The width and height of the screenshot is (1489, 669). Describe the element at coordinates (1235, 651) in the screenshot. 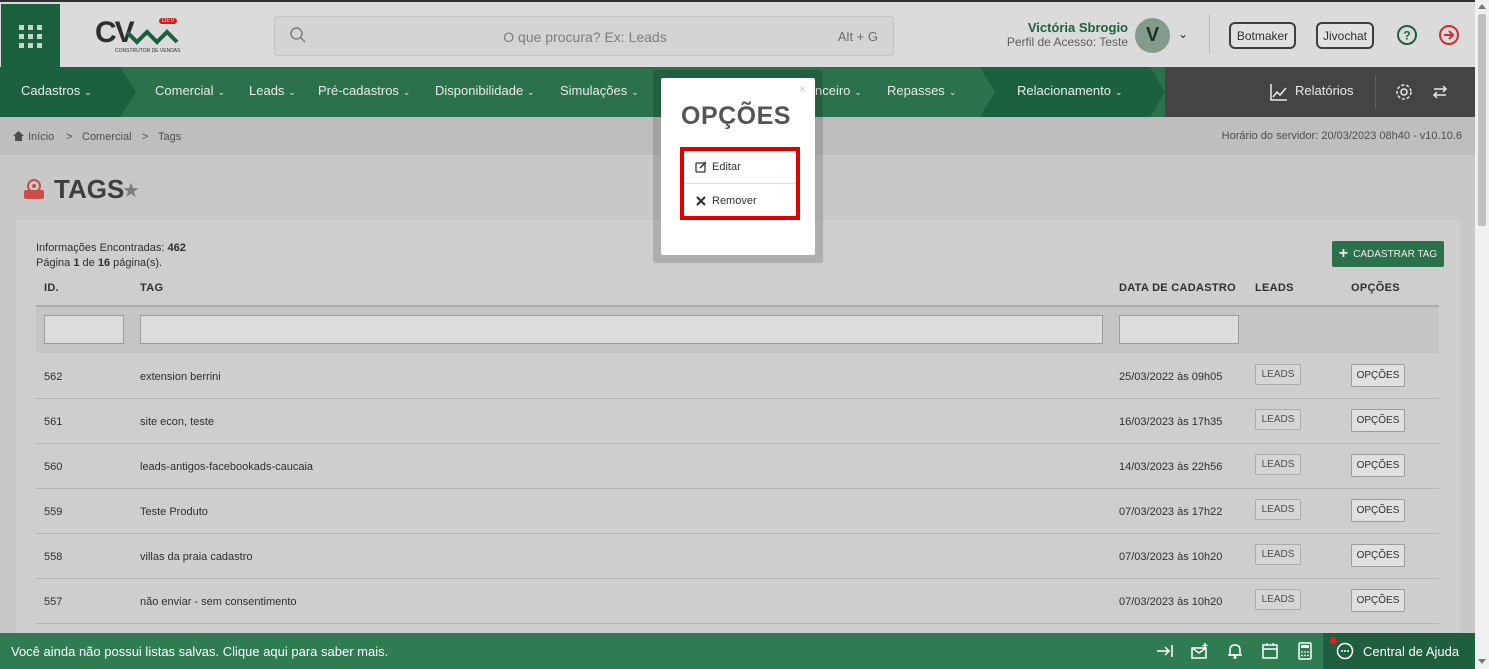

I see `bell-icon` at that location.